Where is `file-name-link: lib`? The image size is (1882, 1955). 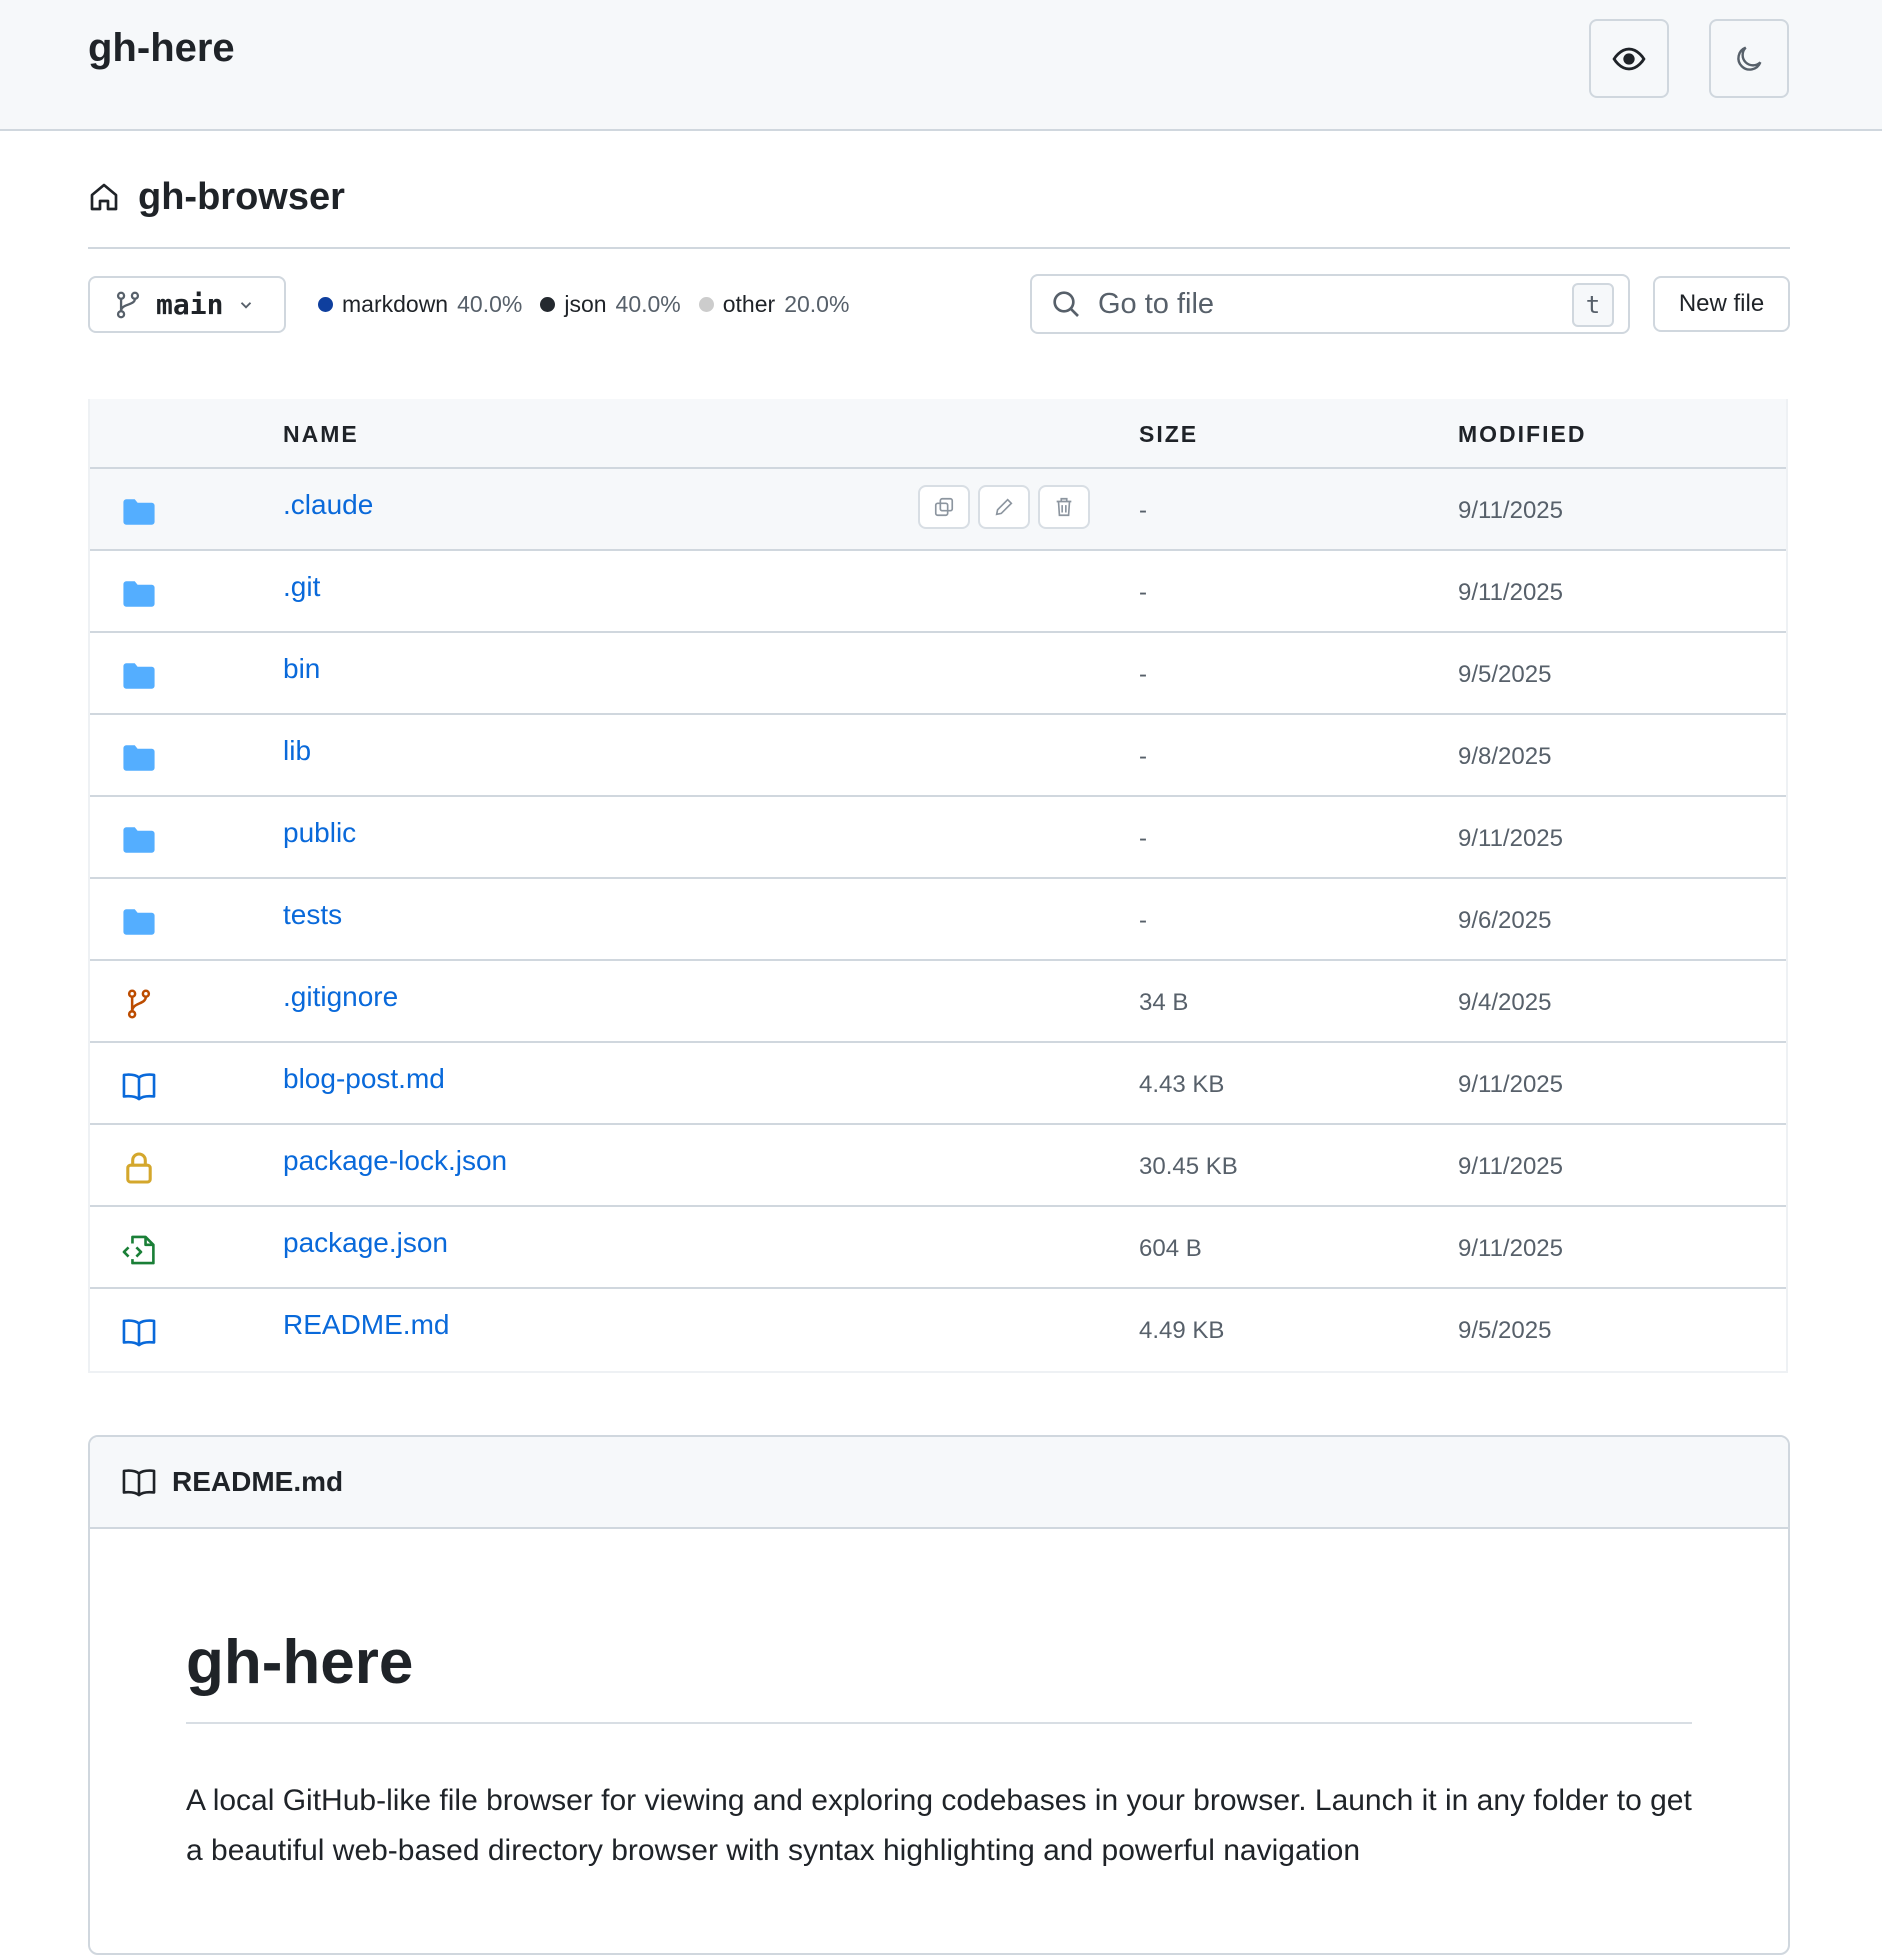 file-name-link: lib is located at coordinates (297, 751).